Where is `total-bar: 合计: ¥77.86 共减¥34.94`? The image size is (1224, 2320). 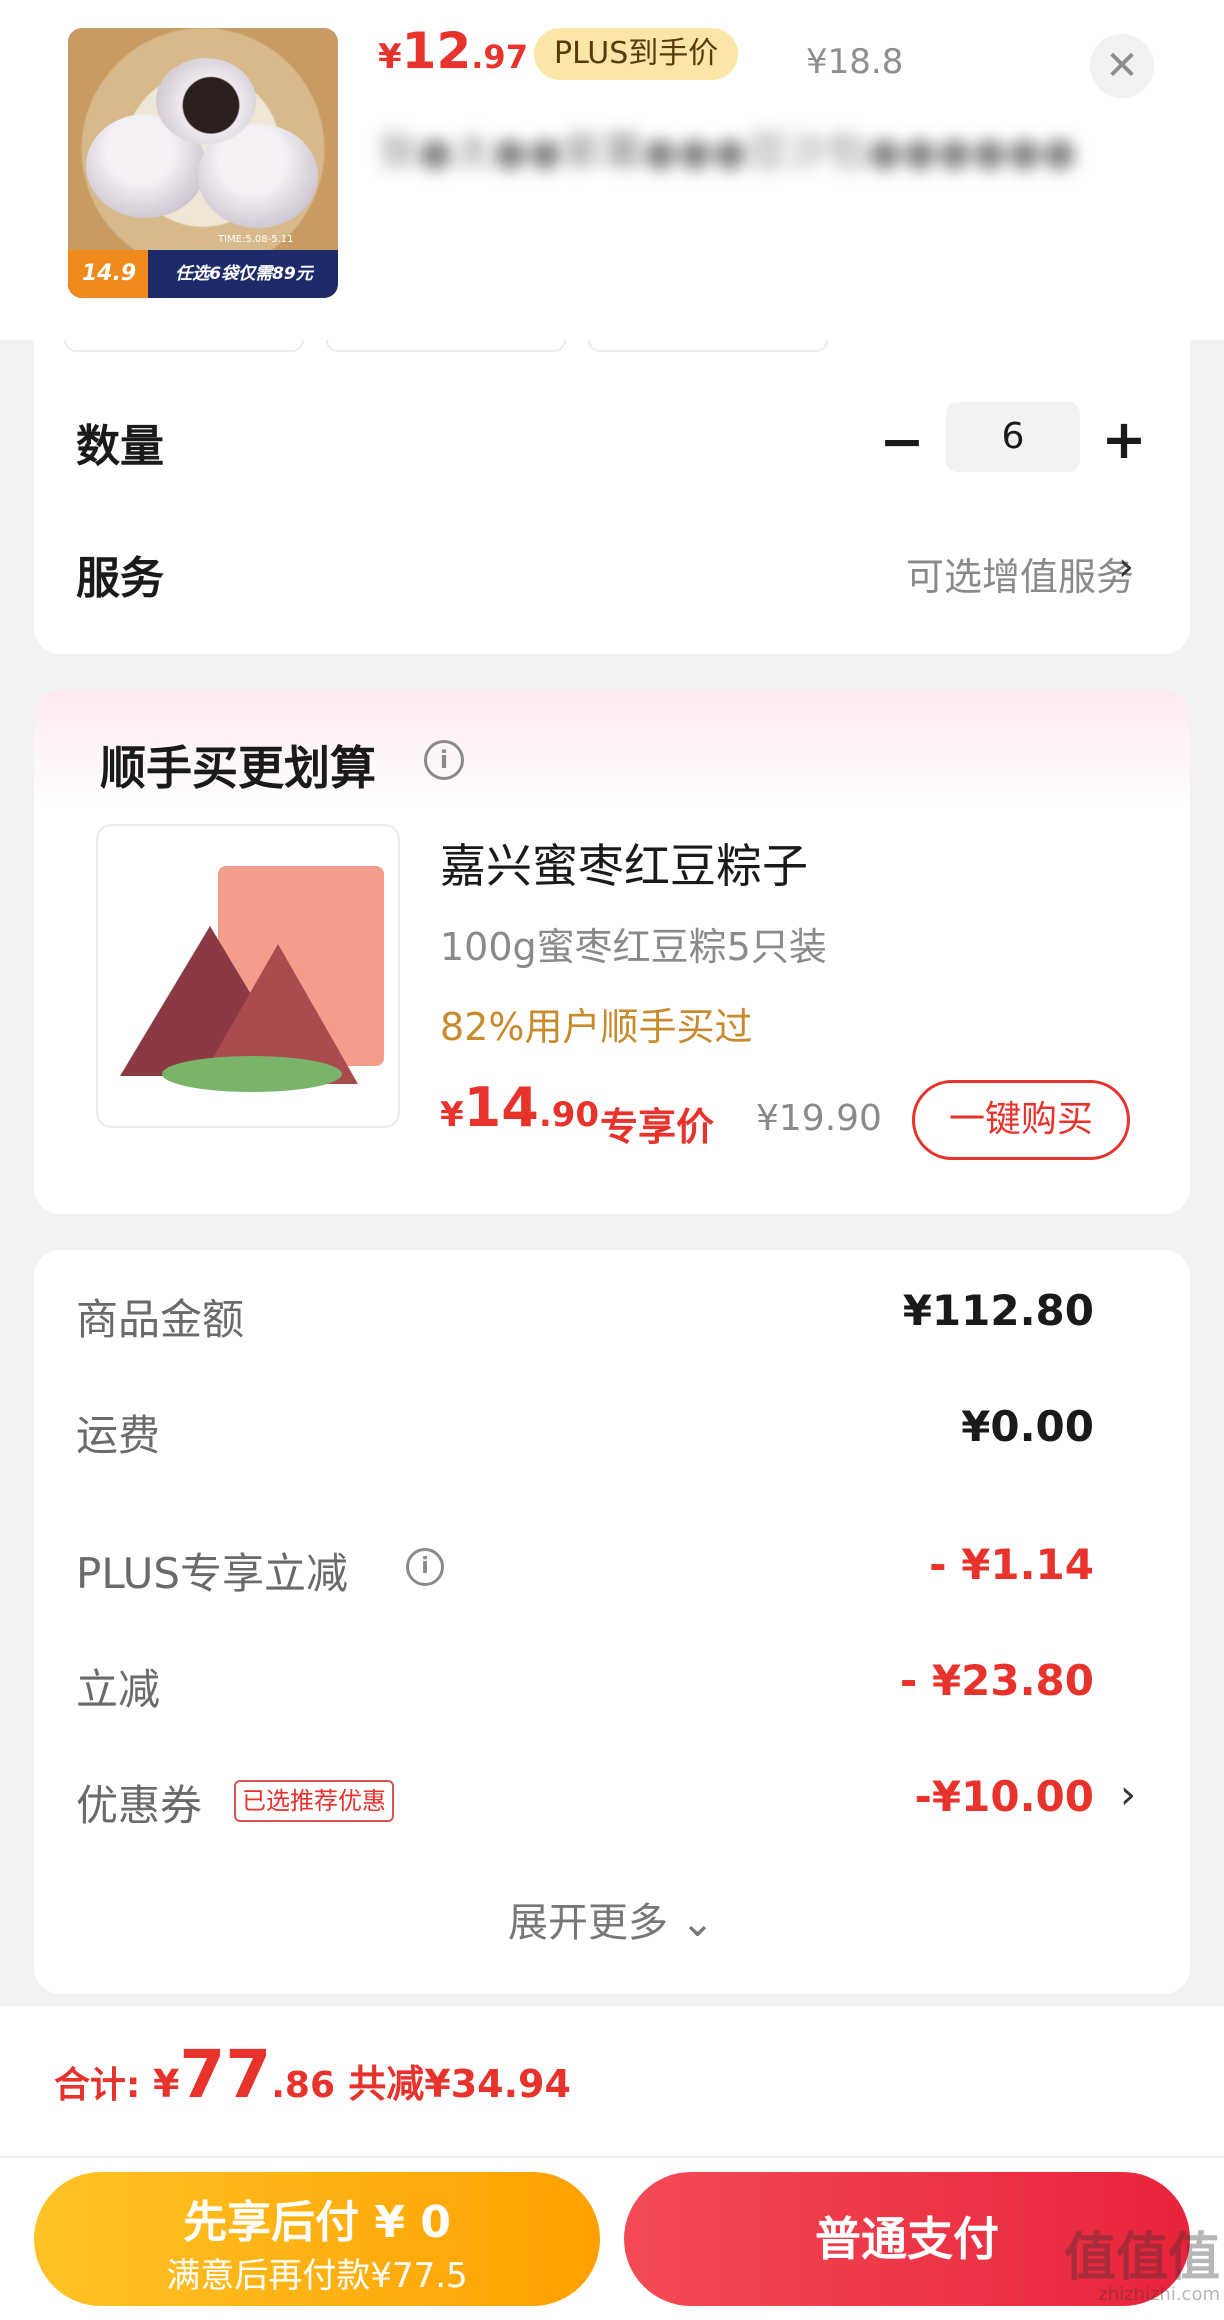
total-bar: 合计: ¥77.86 共减¥34.94 is located at coordinates (612, 2081).